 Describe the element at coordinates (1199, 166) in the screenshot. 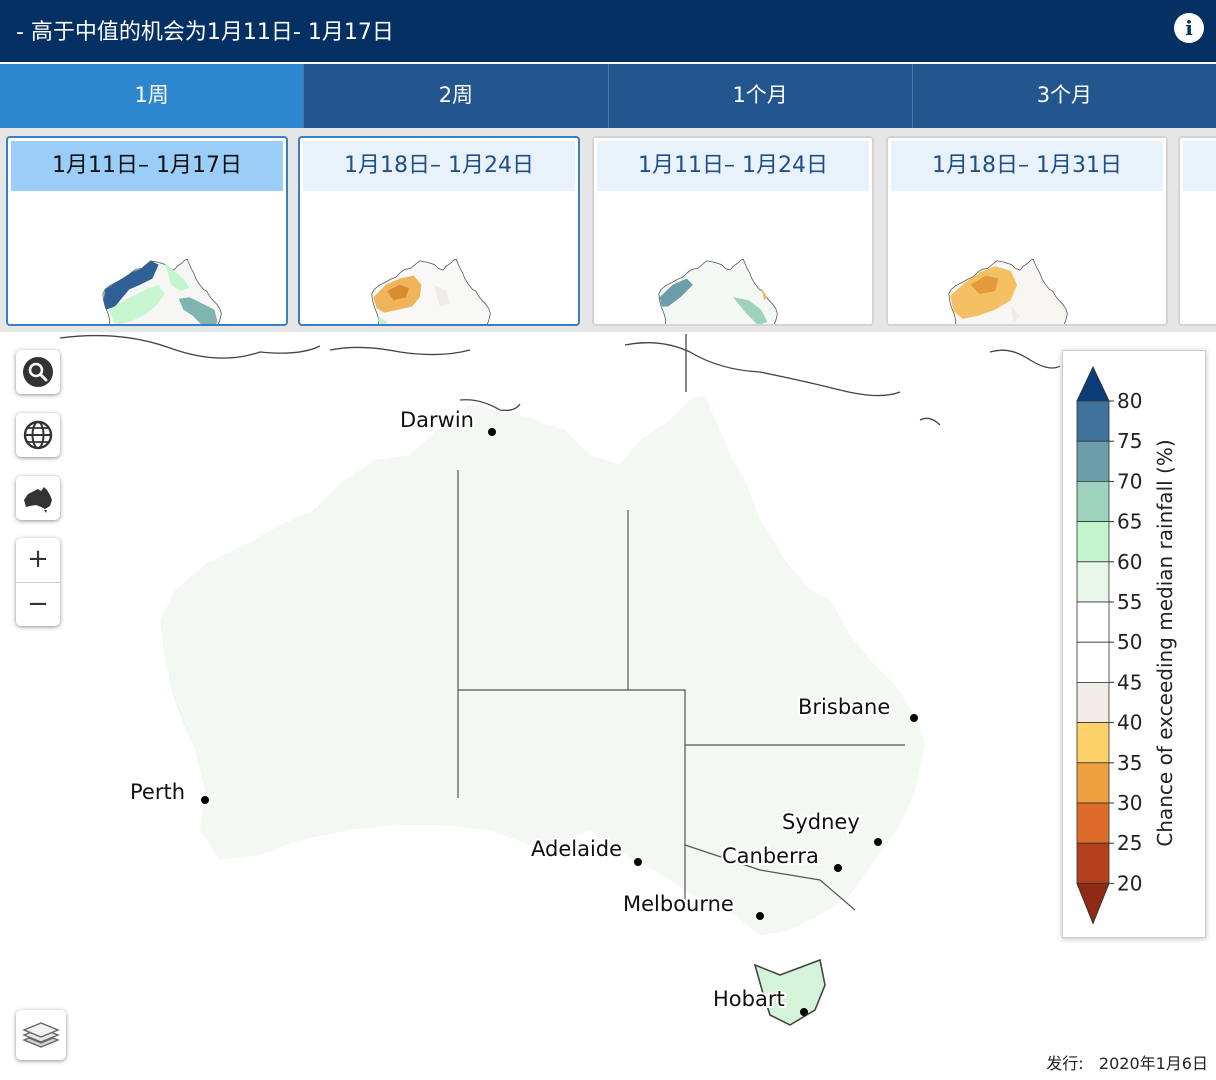

I see `period-label` at that location.